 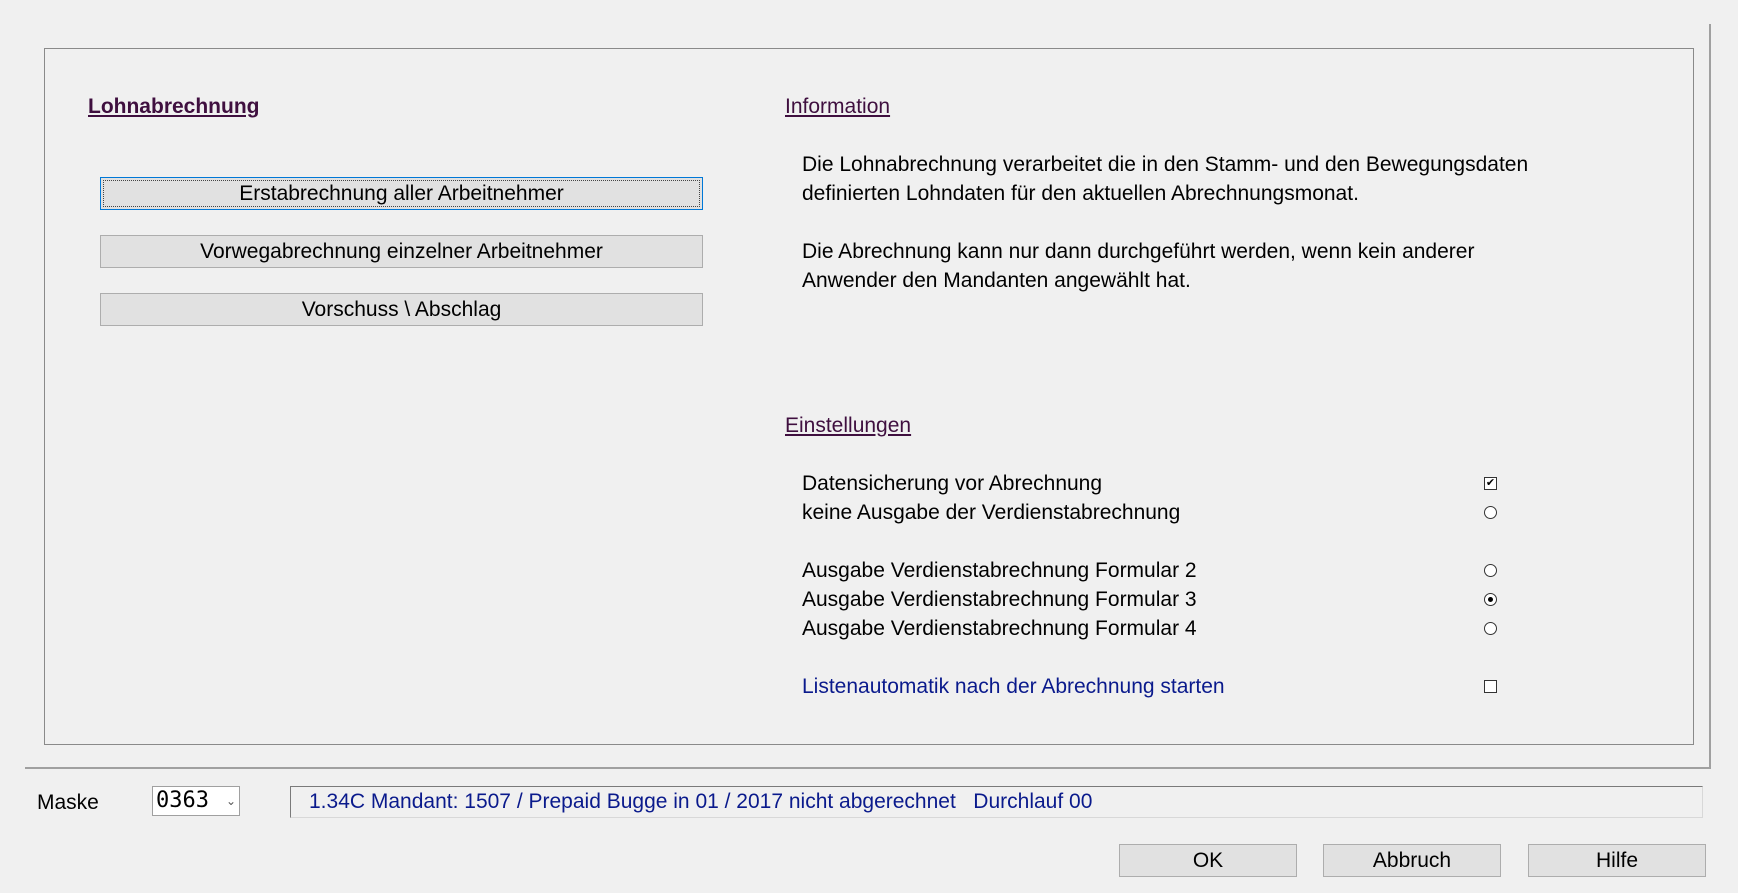 What do you see at coordinates (999, 628) in the screenshot?
I see `formular-4-label: Ausgabe Verdienstabrechnung Formular 4` at bounding box center [999, 628].